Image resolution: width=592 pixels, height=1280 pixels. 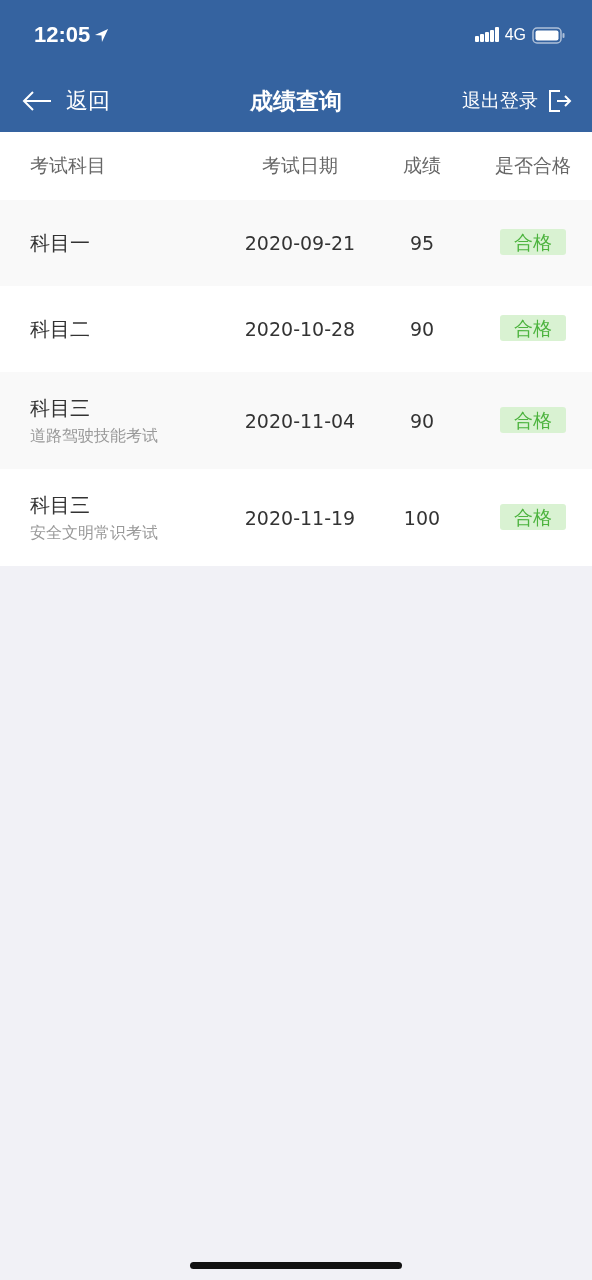 What do you see at coordinates (422, 517) in the screenshot?
I see `exam-score: 100` at bounding box center [422, 517].